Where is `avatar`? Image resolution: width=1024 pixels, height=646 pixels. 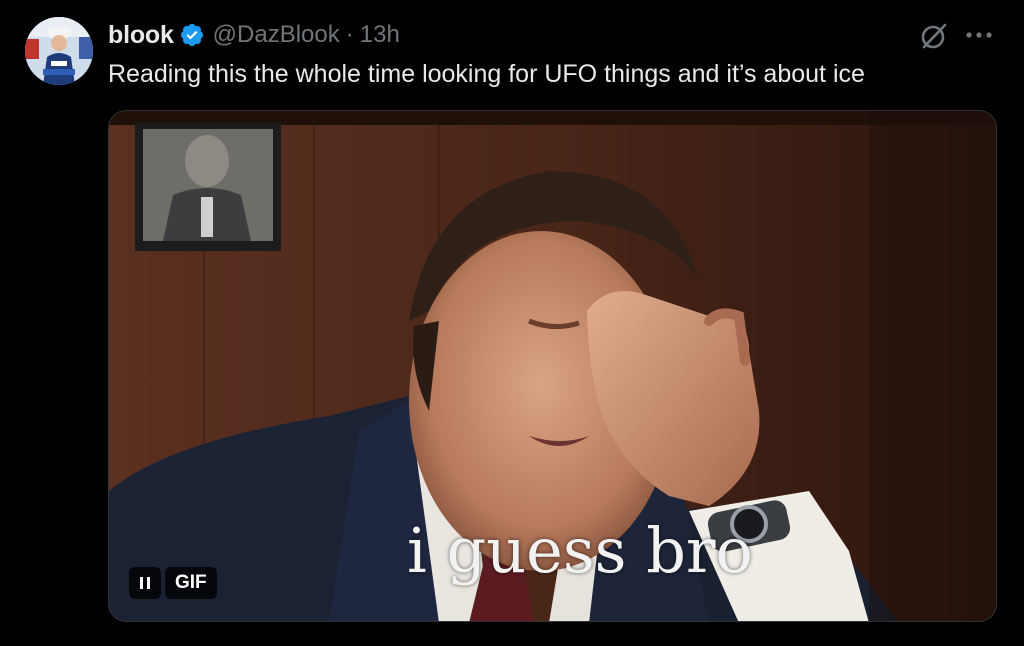
avatar is located at coordinates (59, 51).